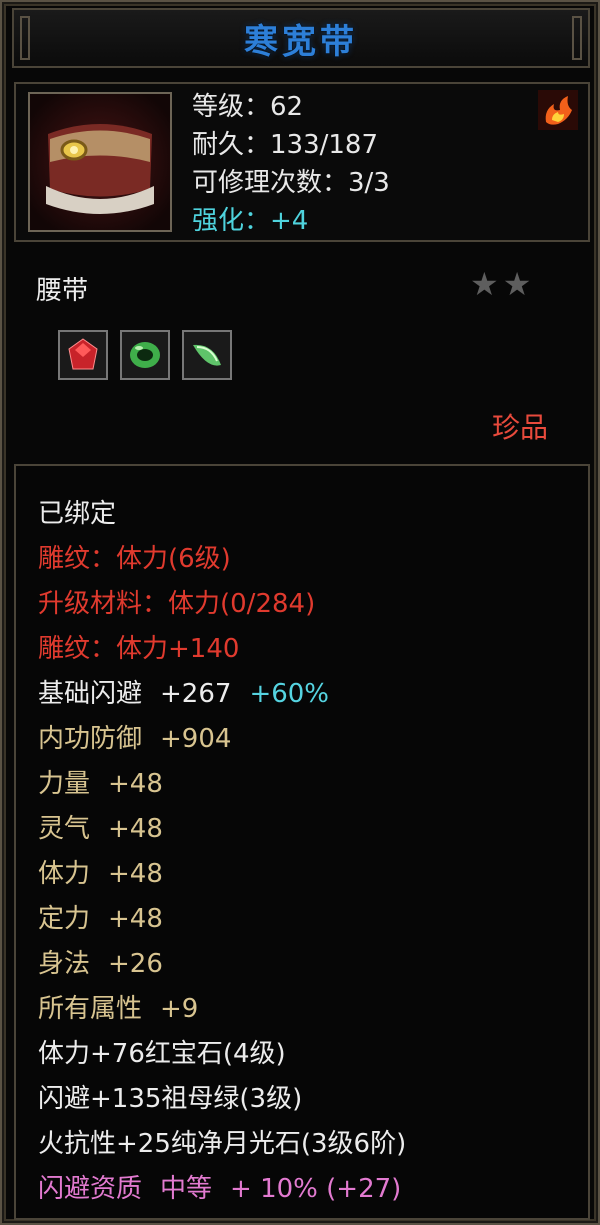 This screenshot has width=600, height=1225. I want to click on vitality-line: 体力 +48, so click(222, 874).